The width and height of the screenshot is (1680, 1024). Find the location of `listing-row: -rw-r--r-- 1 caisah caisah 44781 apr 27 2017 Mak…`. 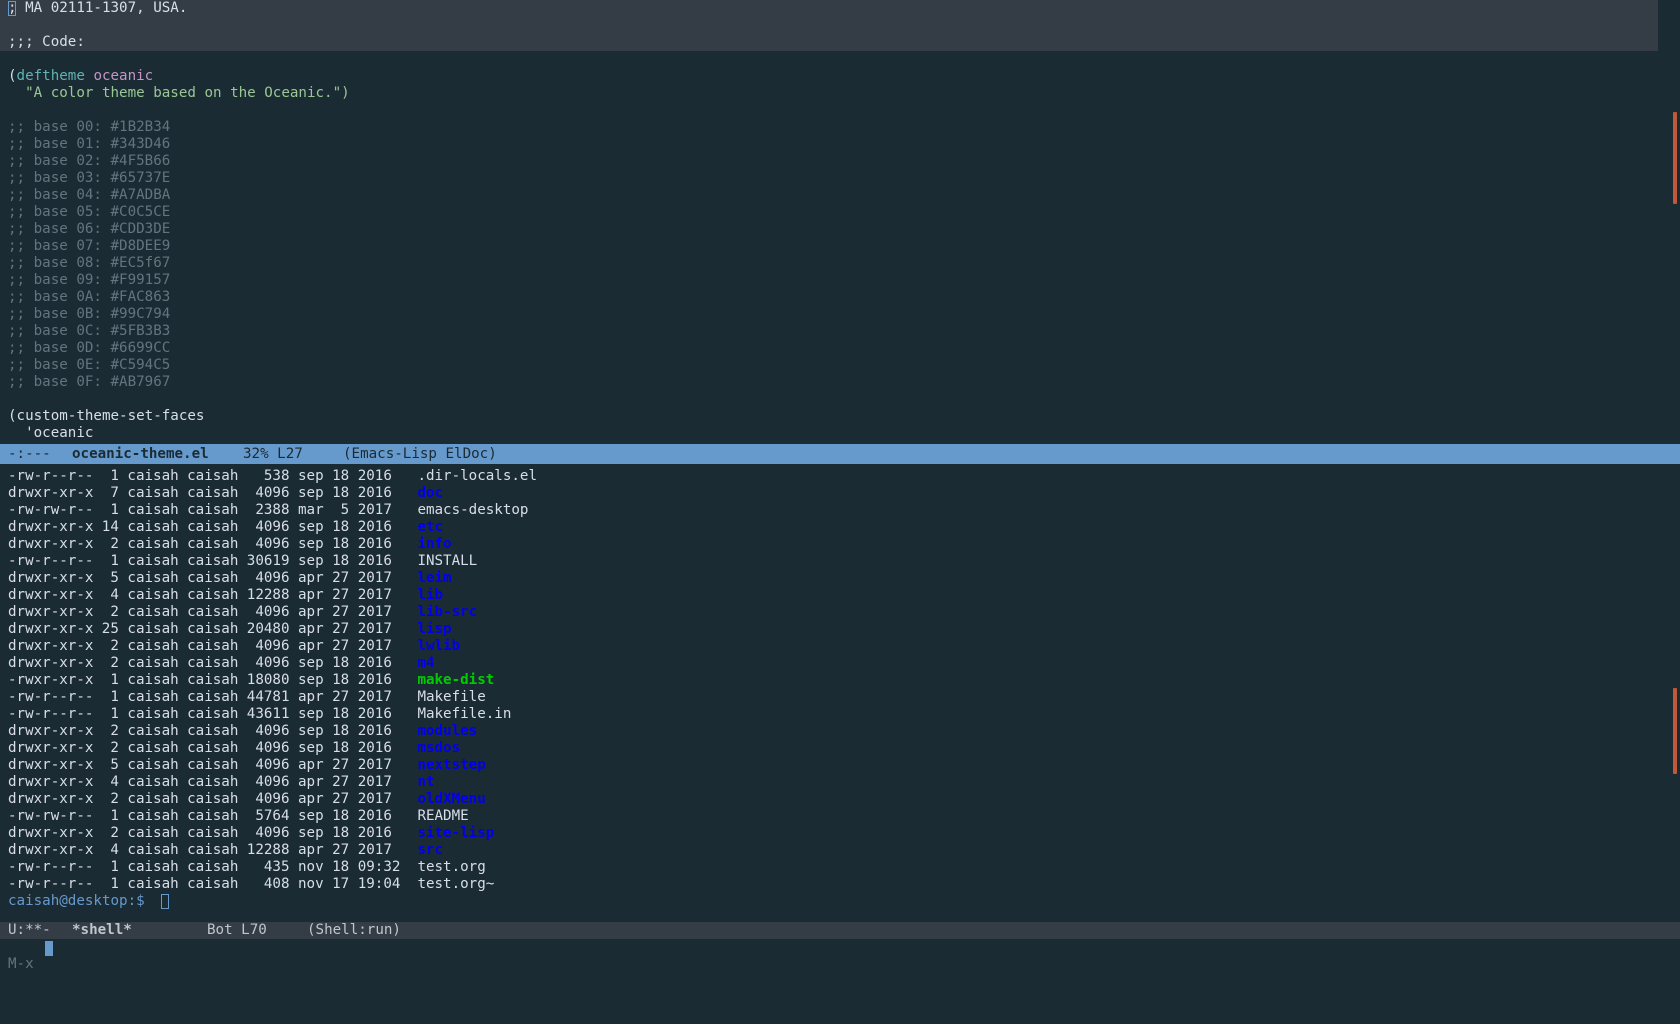

listing-row: -rw-r--r-- 1 caisah caisah 44781 apr 27 2017 Mak… is located at coordinates (808, 697).